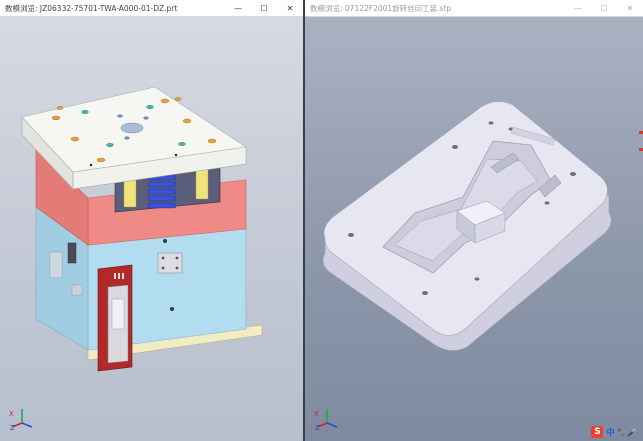  What do you see at coordinates (91, 8) in the screenshot?
I see `window-title: 数模浏览: JZ06332-75701-TWA-A000-01-DZ.prt` at bounding box center [91, 8].